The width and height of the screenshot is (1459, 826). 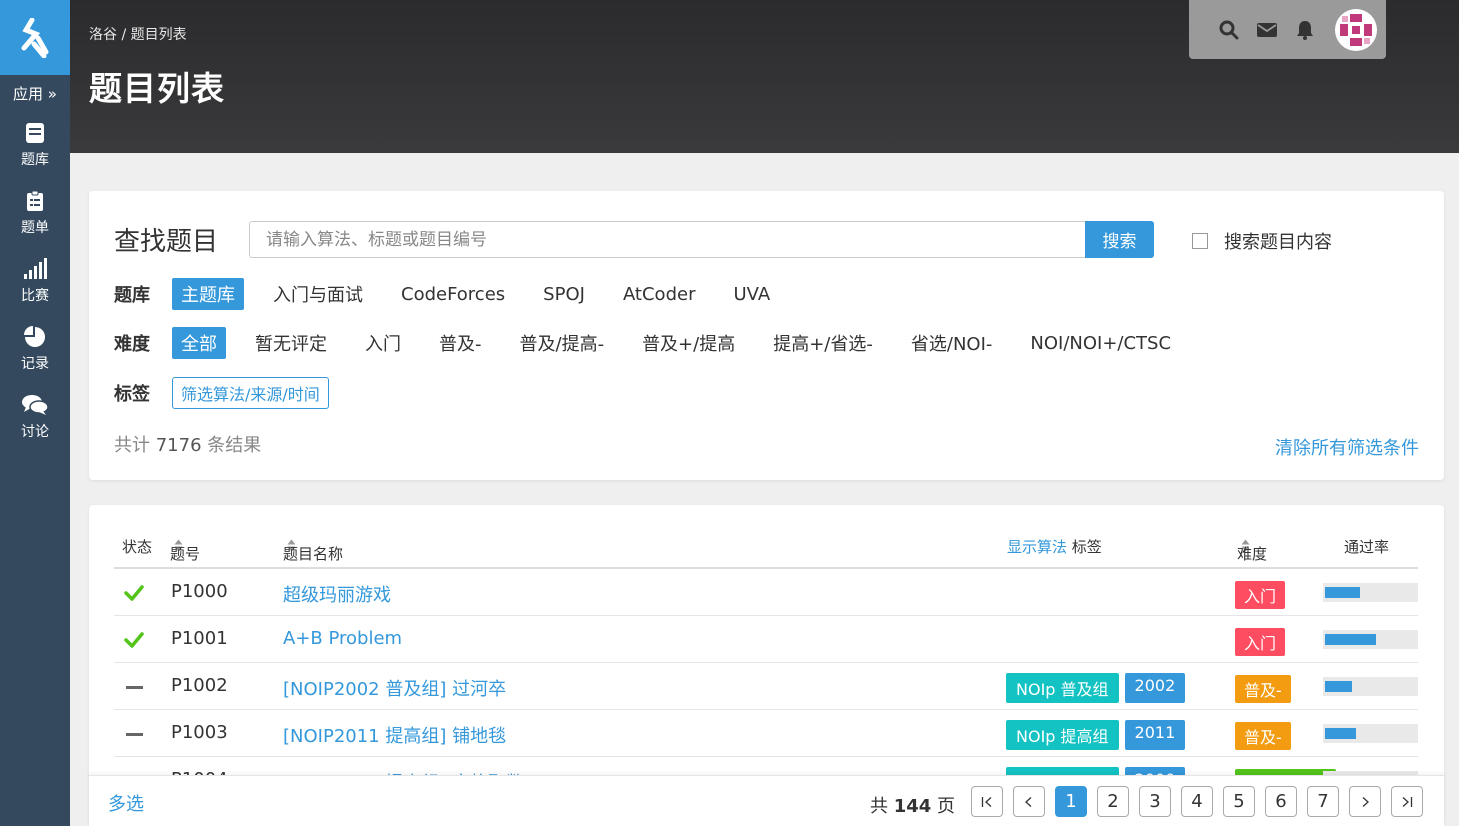 I want to click on tag-filter-row: 标签 筛选算法/来源/时间, so click(x=221, y=393).